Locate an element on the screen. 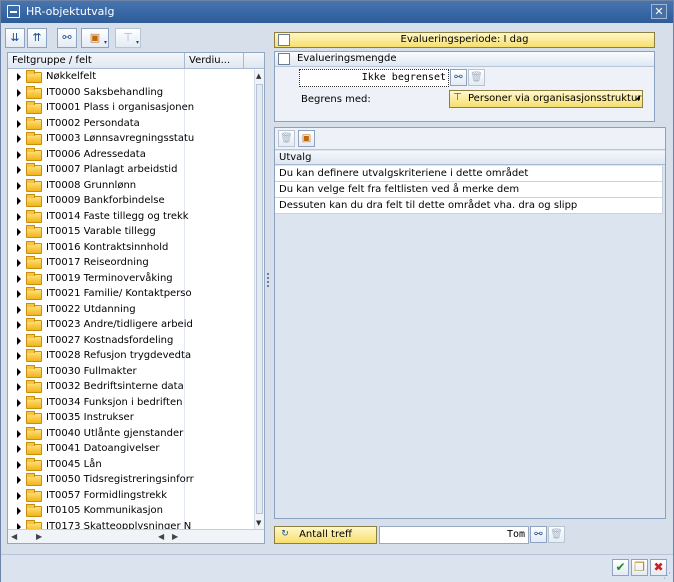 This screenshot has height=582, width=674. tree-node-label: IT0035 Instrukser is located at coordinates (90, 417).